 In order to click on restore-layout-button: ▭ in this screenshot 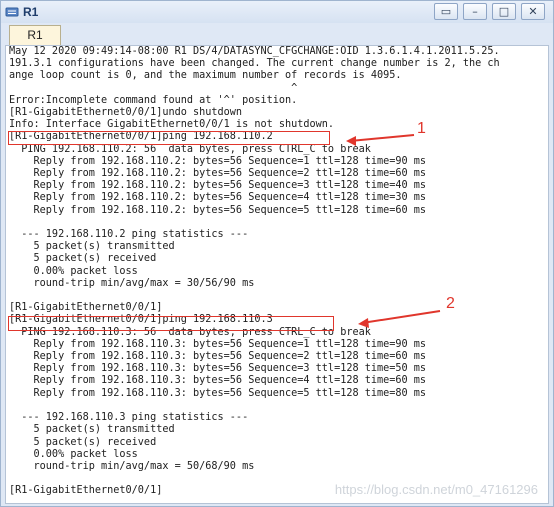, I will do `click(446, 11)`.